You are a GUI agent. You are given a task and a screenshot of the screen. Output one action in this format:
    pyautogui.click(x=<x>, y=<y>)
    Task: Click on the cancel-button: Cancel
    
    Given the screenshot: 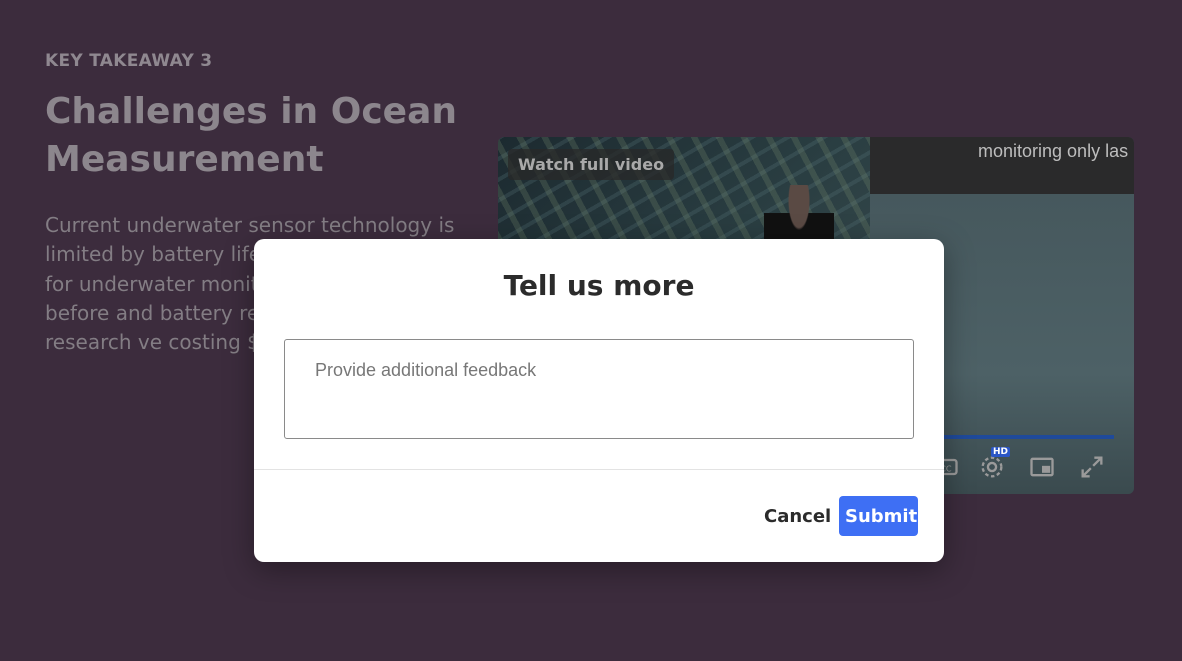 What is the action you would take?
    pyautogui.click(x=797, y=516)
    